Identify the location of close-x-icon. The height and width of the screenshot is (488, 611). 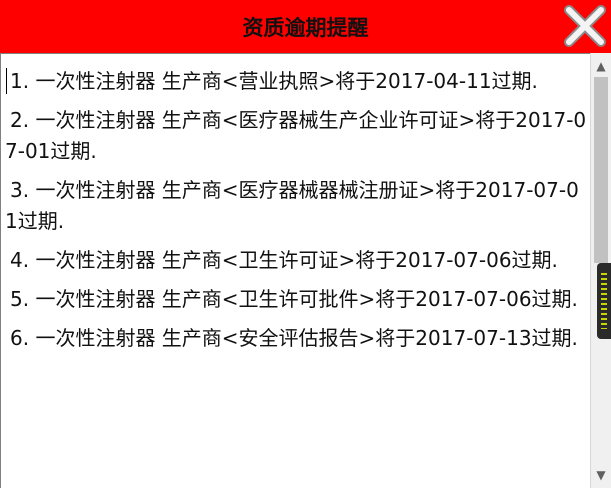
(585, 26).